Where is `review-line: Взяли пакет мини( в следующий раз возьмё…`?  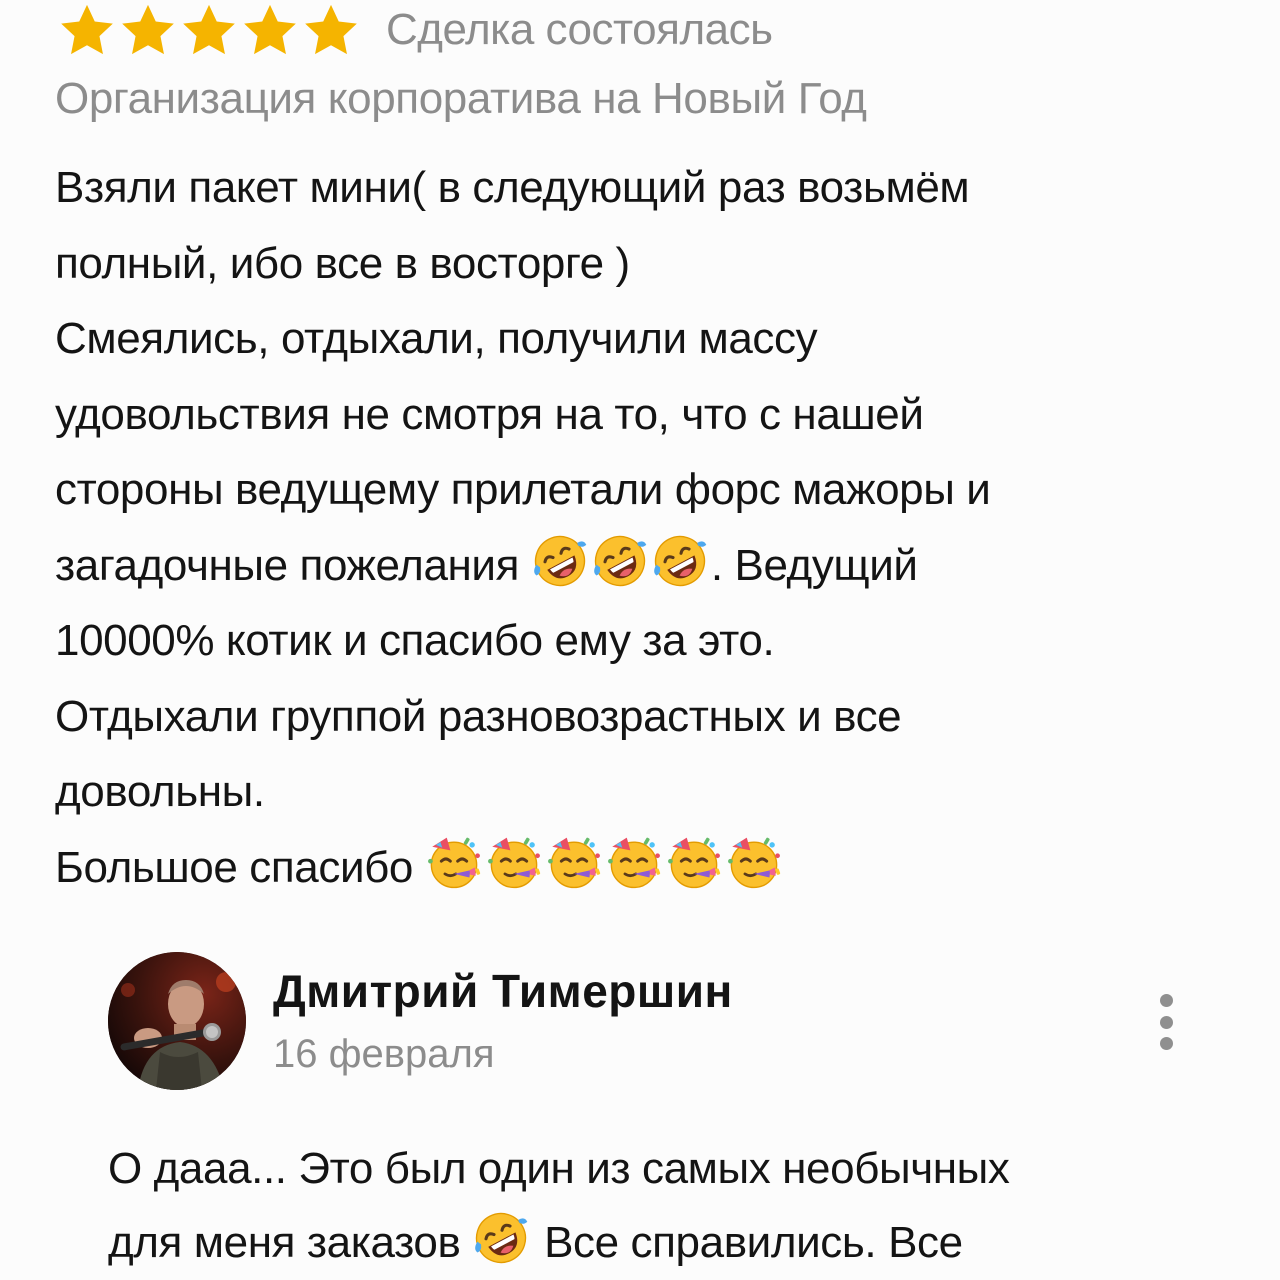 review-line: Взяли пакет мини( в следующий раз возьмё… is located at coordinates (512, 187).